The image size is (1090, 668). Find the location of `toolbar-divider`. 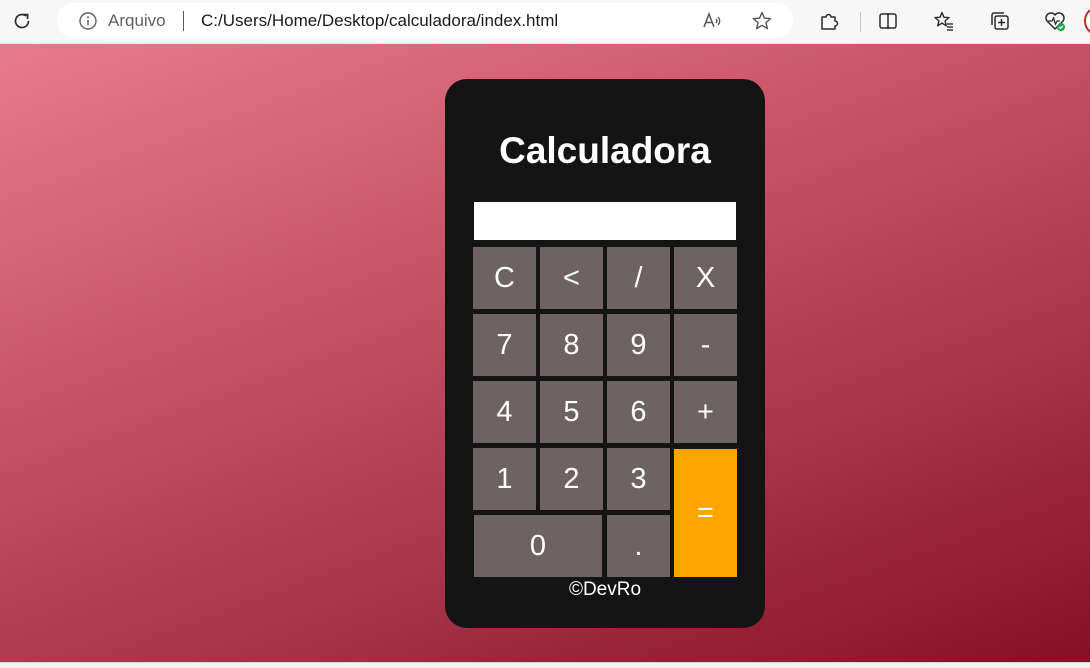

toolbar-divider is located at coordinates (860, 22).